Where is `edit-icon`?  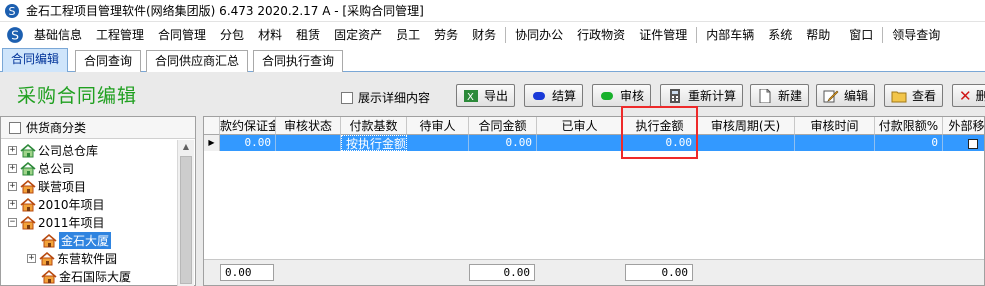 edit-icon is located at coordinates (831, 96).